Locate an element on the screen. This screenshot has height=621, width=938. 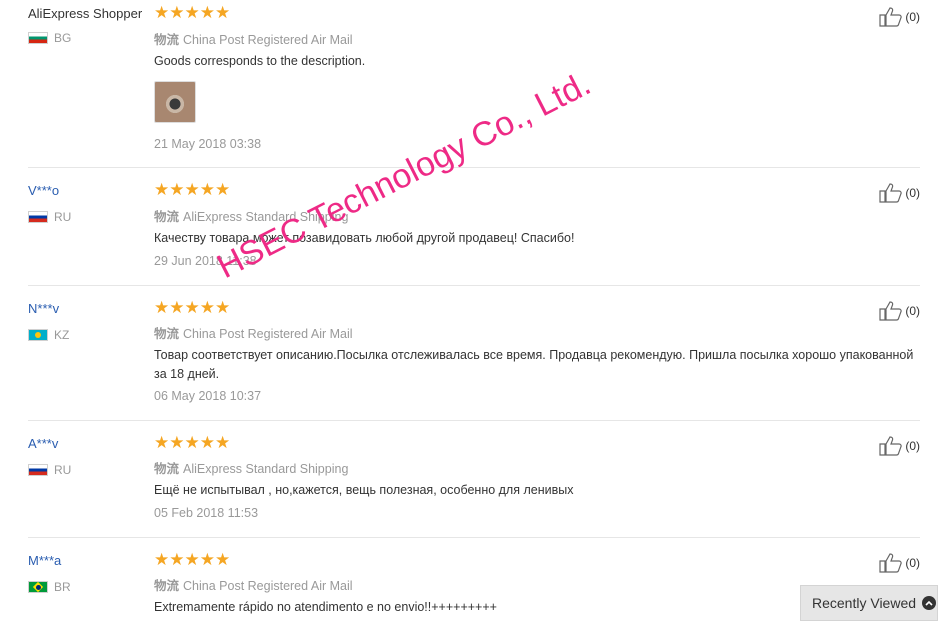
reviewer-name: M***a is located at coordinates (44, 560).